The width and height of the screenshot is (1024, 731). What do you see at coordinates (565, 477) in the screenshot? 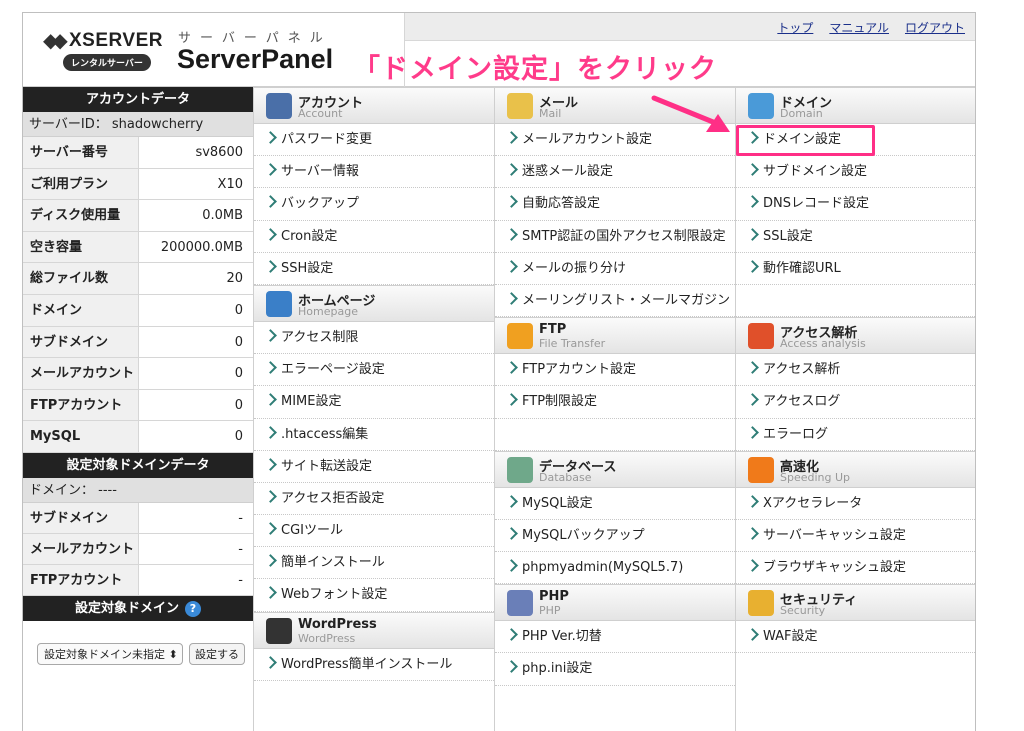
I see `section-subtitle: Database` at bounding box center [565, 477].